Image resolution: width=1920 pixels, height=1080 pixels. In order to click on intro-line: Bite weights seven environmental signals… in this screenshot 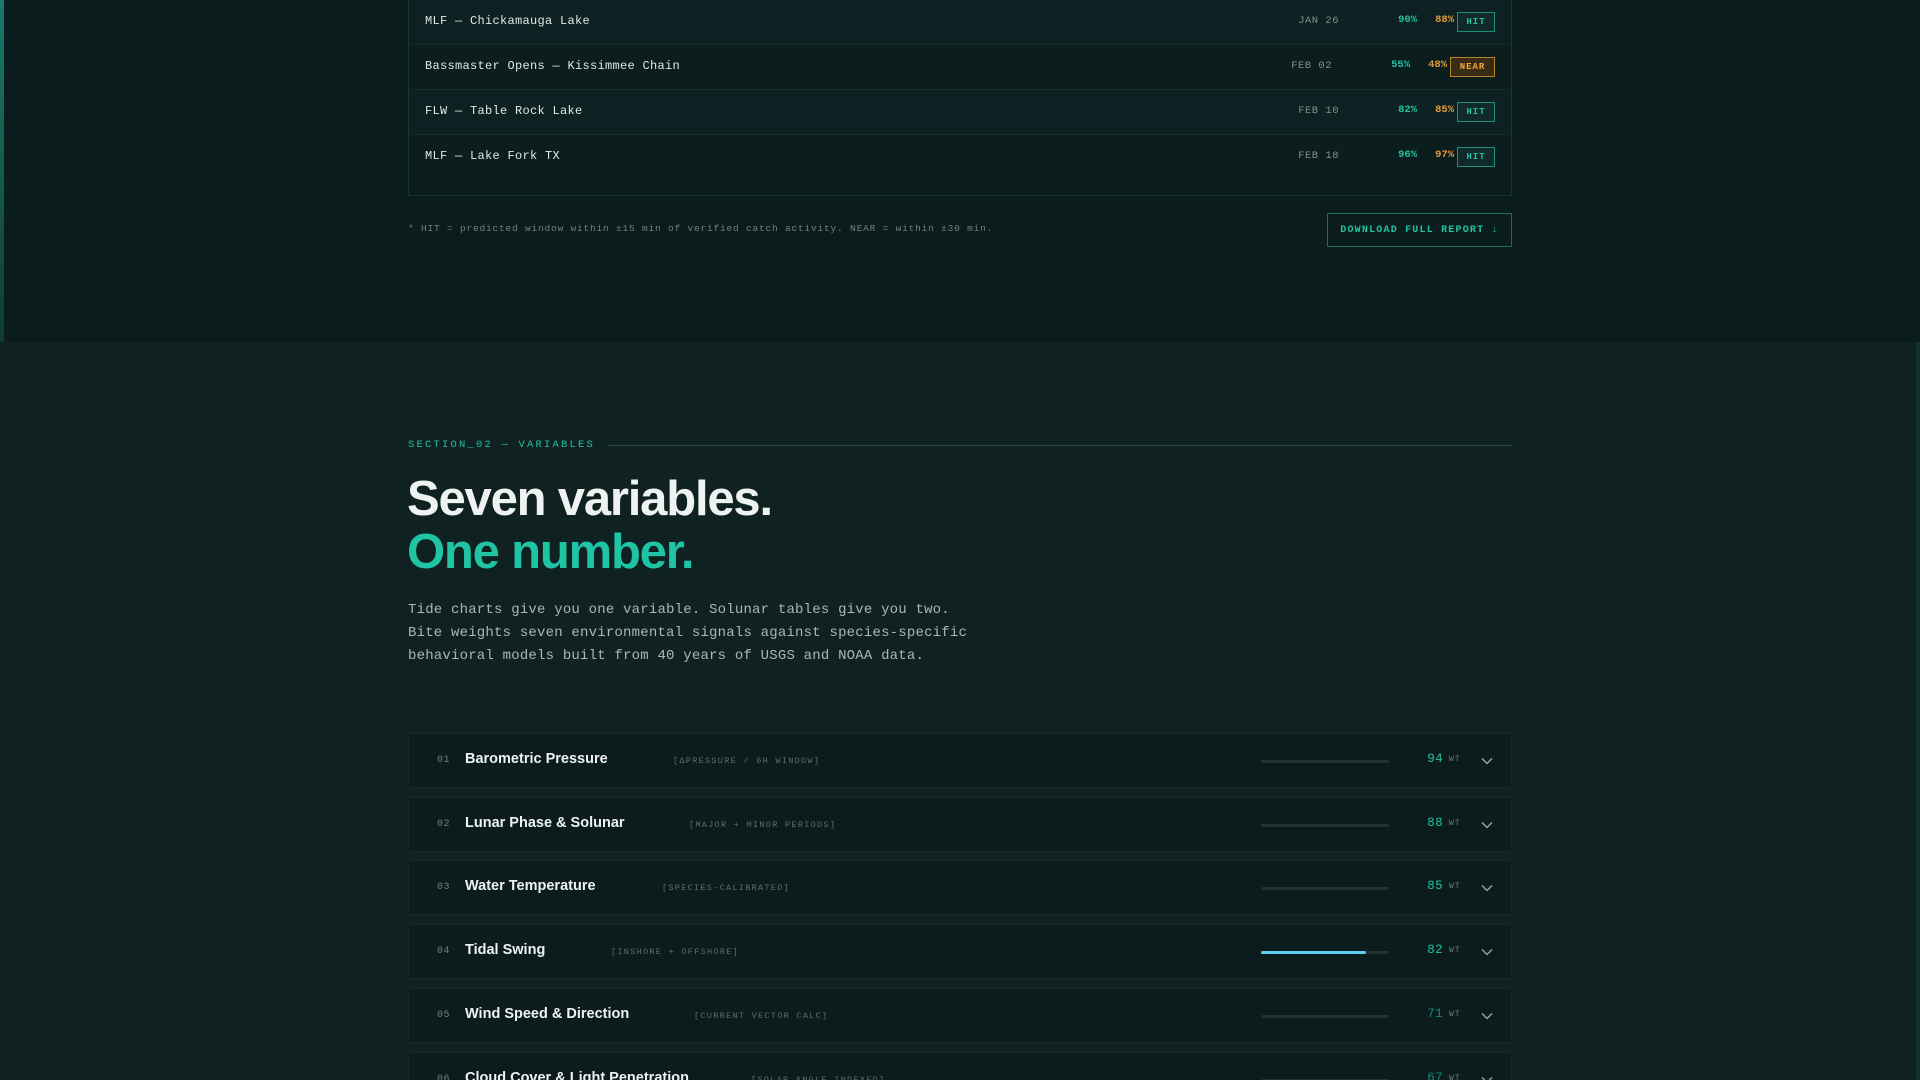, I will do `click(688, 633)`.